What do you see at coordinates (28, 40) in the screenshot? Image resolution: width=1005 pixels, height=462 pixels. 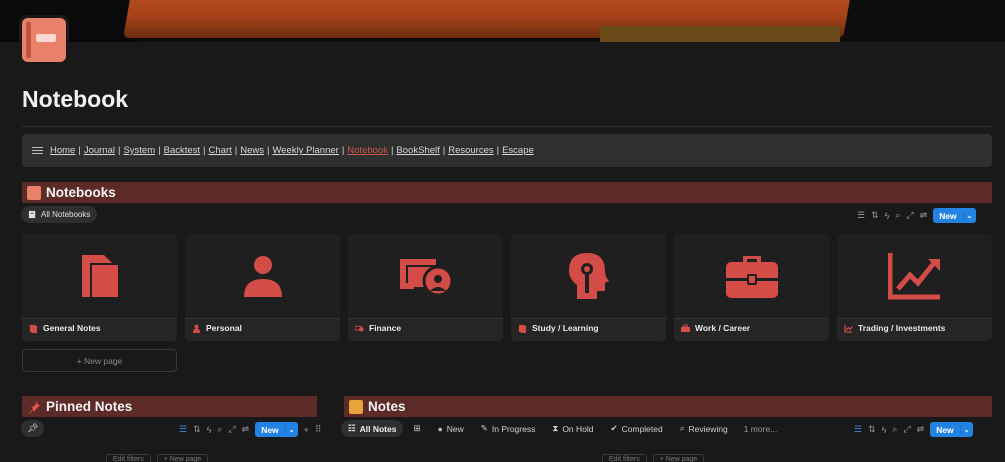 I see `notebook-spine` at bounding box center [28, 40].